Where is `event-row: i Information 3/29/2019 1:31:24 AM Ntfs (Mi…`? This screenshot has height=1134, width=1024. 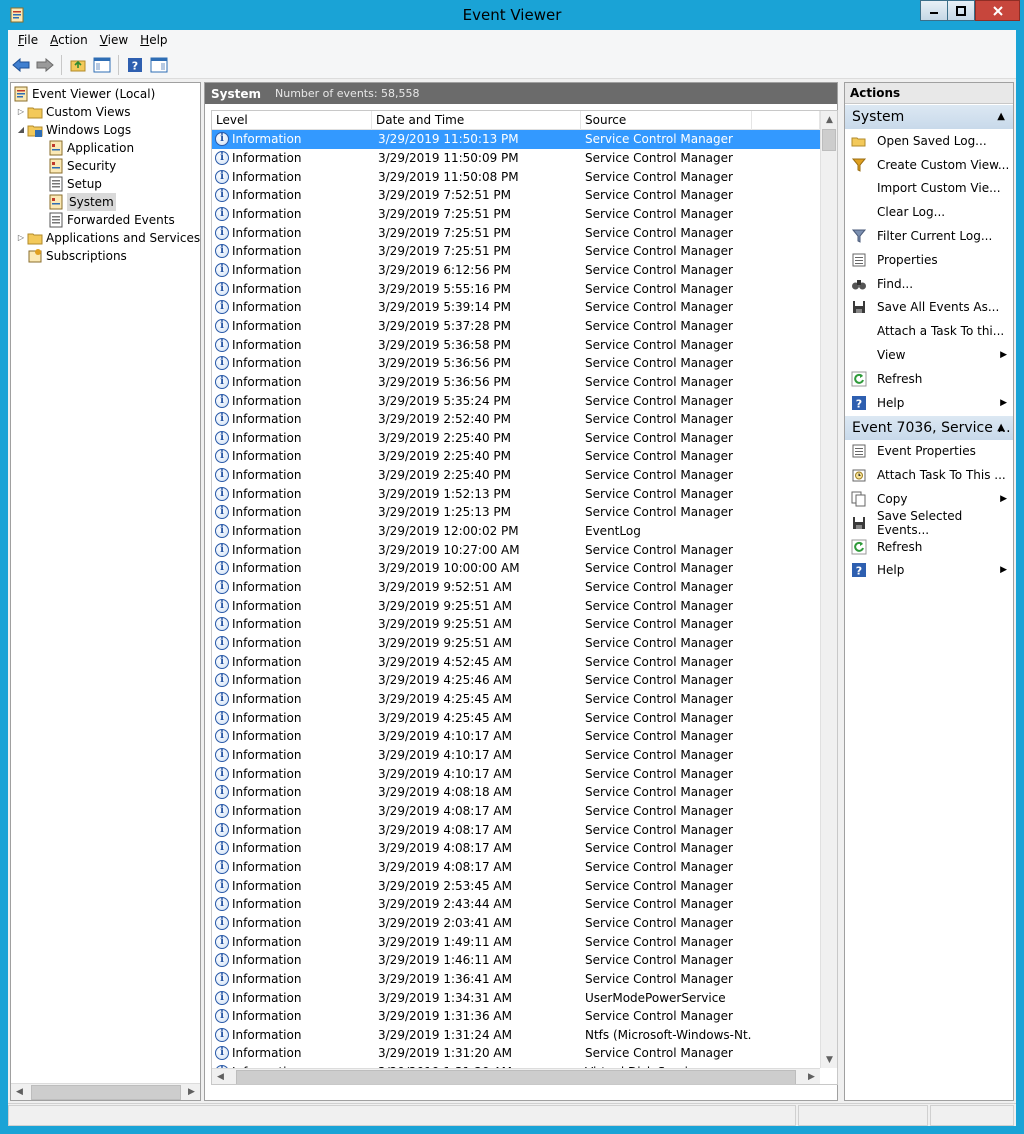
event-row: i Information 3/29/2019 1:31:24 AM Ntfs (Mi… is located at coordinates (516, 1035).